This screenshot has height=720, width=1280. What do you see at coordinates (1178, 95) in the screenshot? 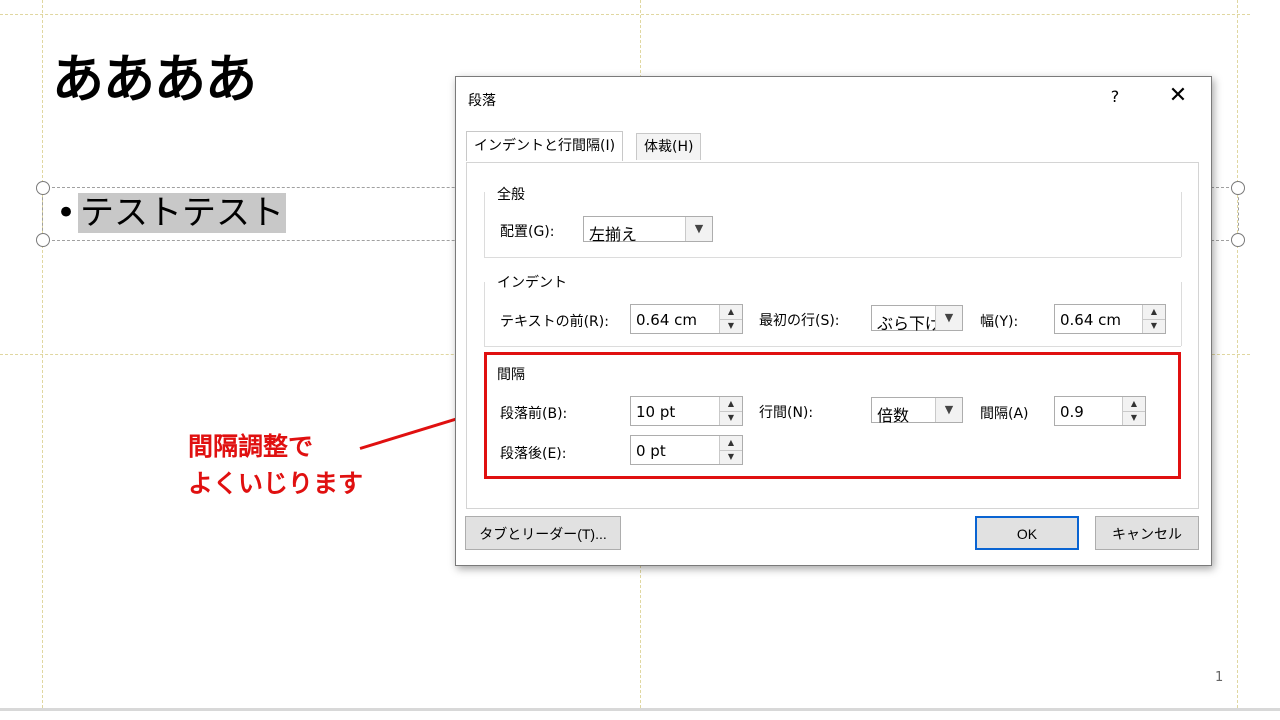
I see `close-icon: ✕` at bounding box center [1178, 95].